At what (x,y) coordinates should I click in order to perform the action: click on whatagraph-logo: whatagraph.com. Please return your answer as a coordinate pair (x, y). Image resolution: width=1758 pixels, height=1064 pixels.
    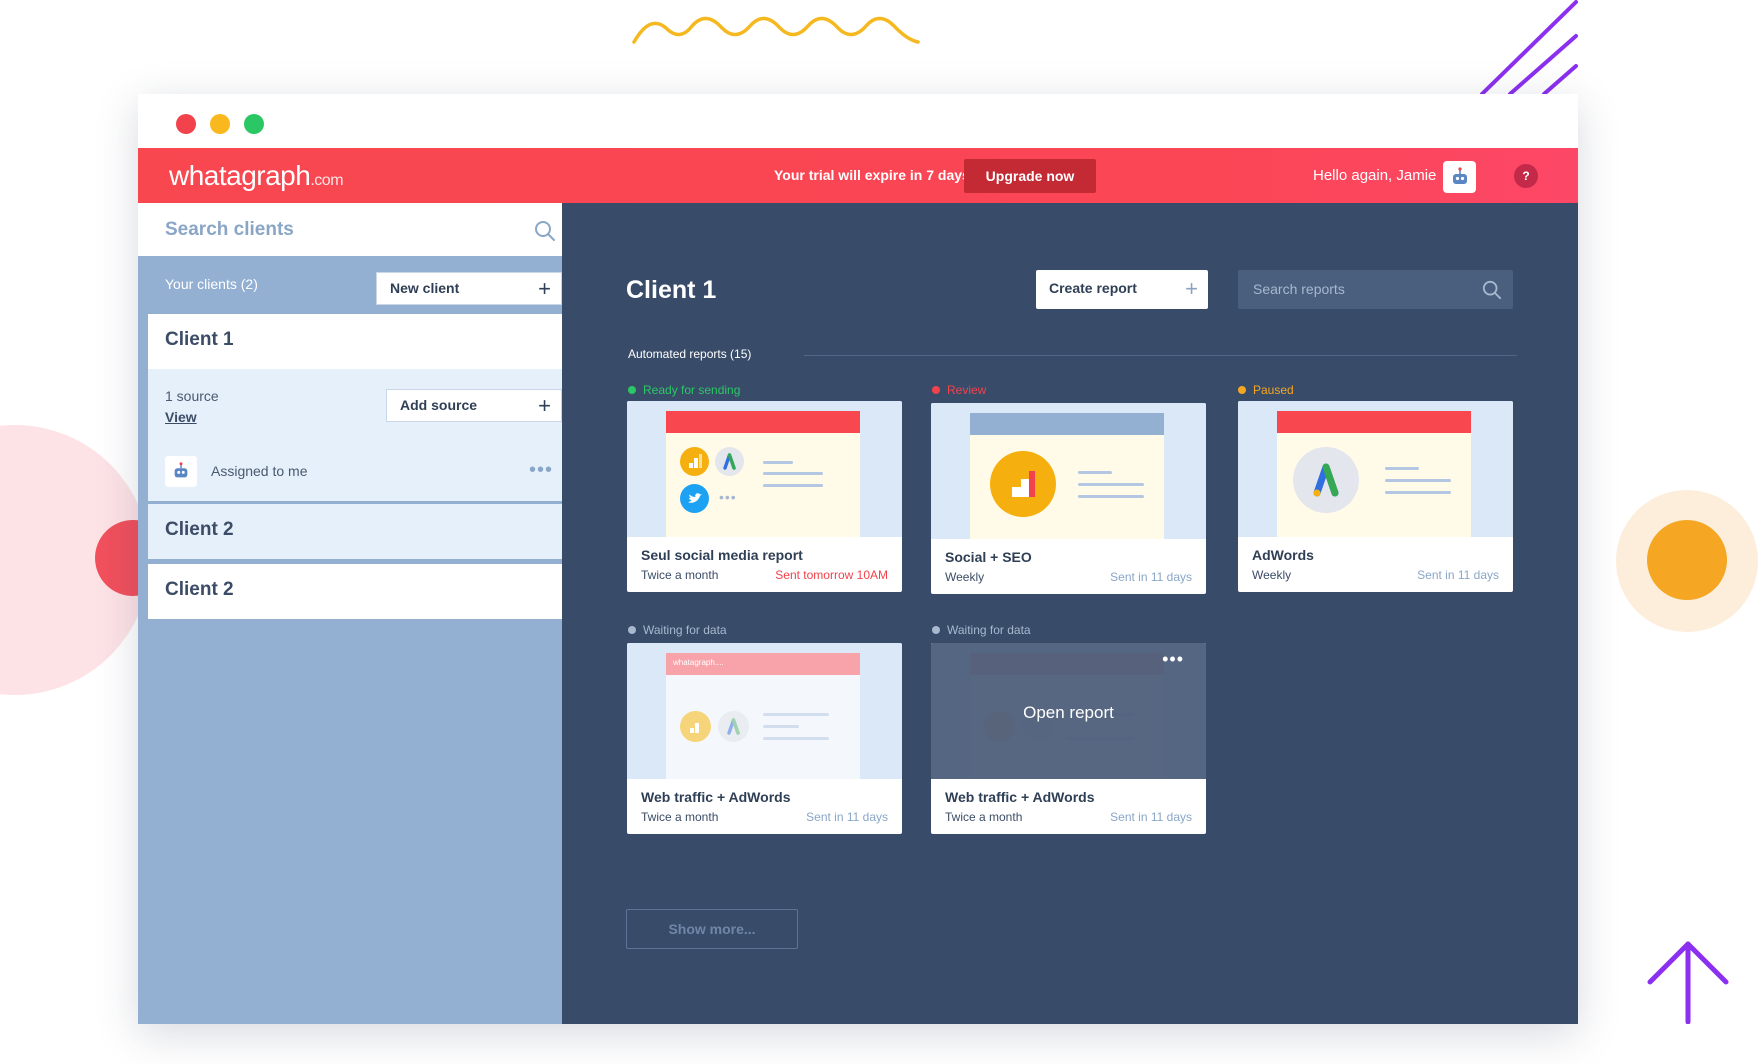
    Looking at the image, I should click on (256, 176).